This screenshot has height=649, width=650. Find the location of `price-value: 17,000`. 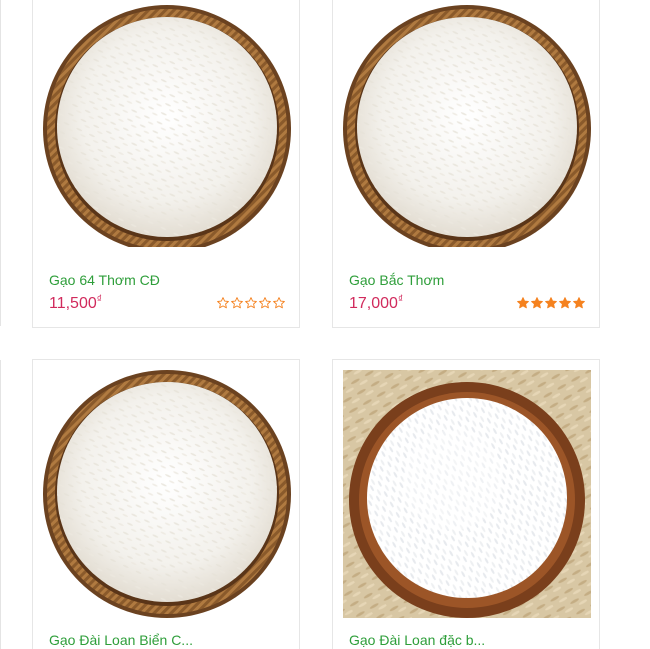

price-value: 17,000 is located at coordinates (373, 303).